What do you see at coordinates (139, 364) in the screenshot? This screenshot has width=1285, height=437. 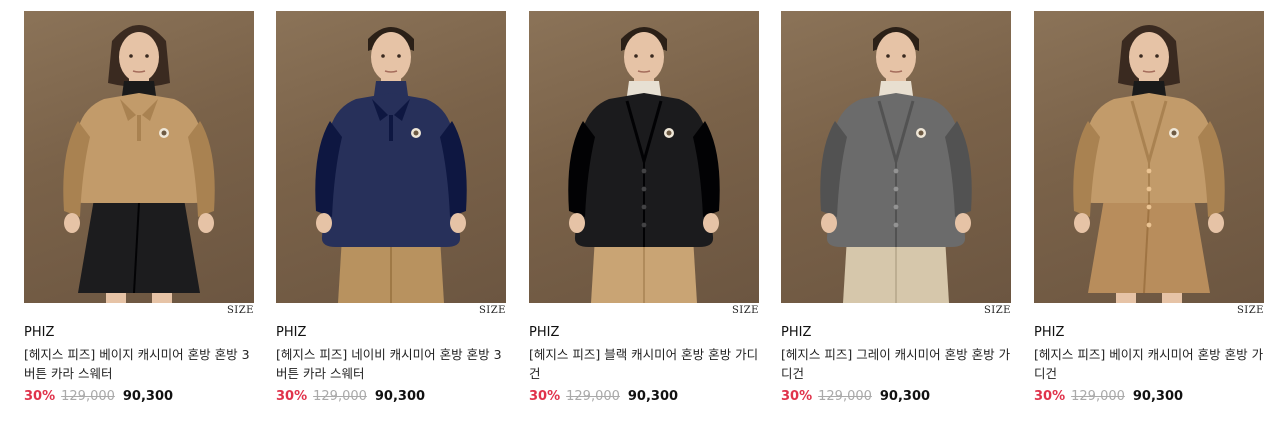 I see `product-title: [헤지스 피즈] 베이지 캐시미어 혼방 혼방 3버튼 카라 스웨터` at bounding box center [139, 364].